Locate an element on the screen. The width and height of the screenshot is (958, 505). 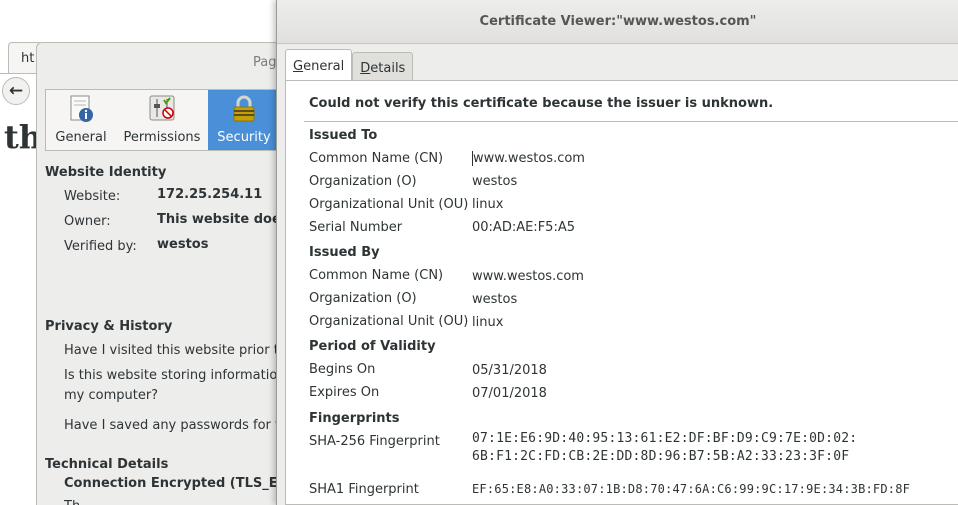
visited-question: Have I visited this website prior t is located at coordinates (171, 350).